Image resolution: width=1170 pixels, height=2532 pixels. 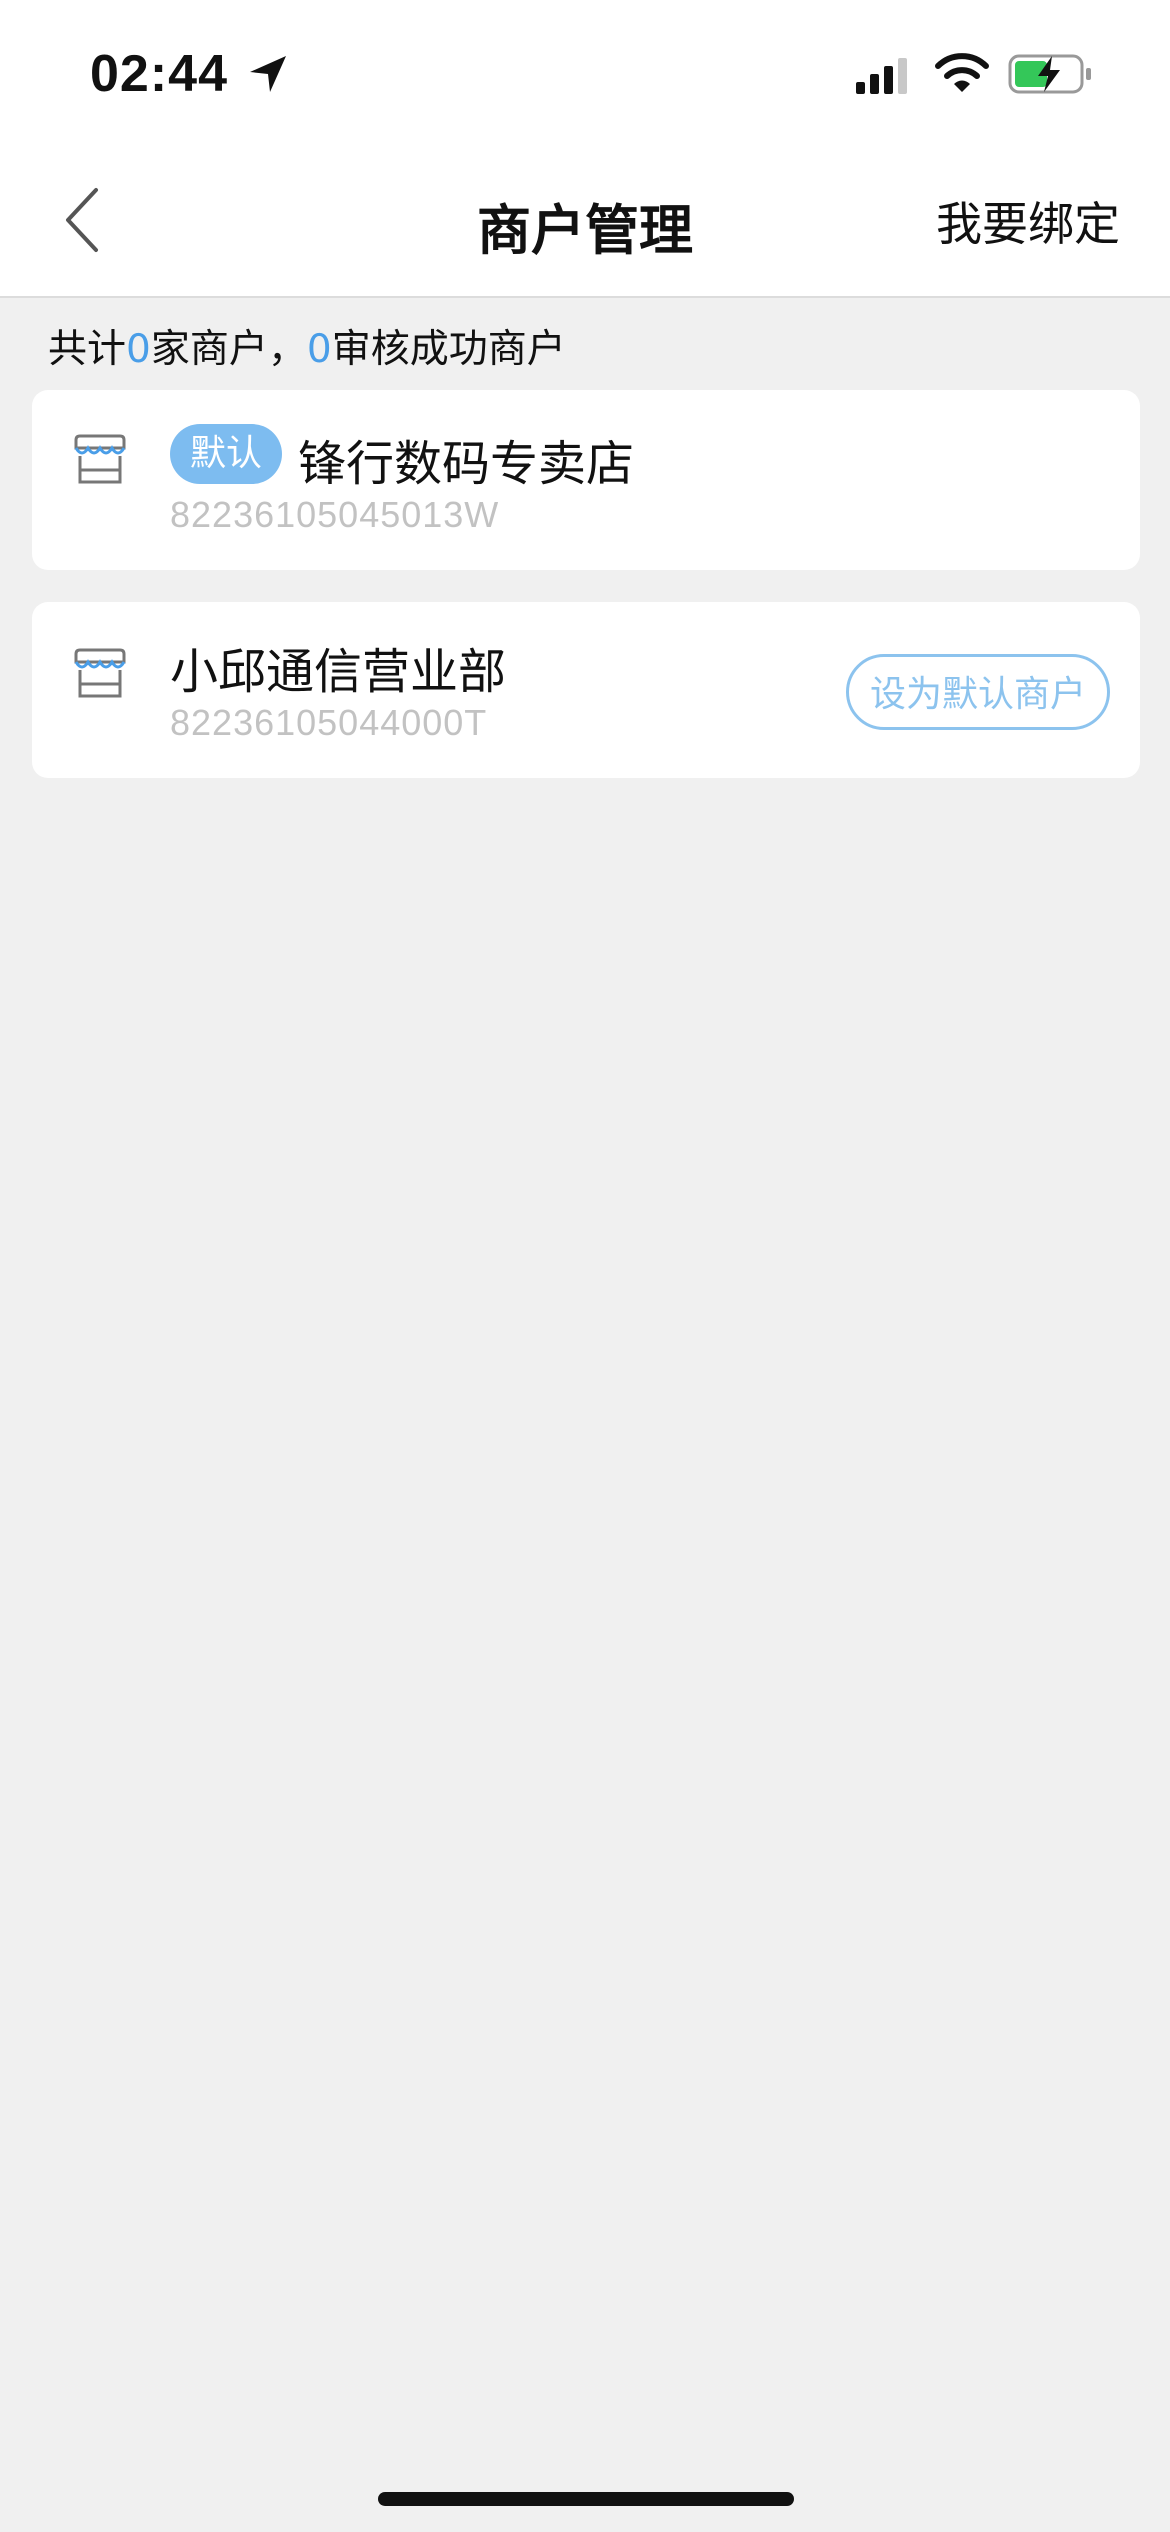 I want to click on summary-middle: 家商户，, so click(x=228, y=349).